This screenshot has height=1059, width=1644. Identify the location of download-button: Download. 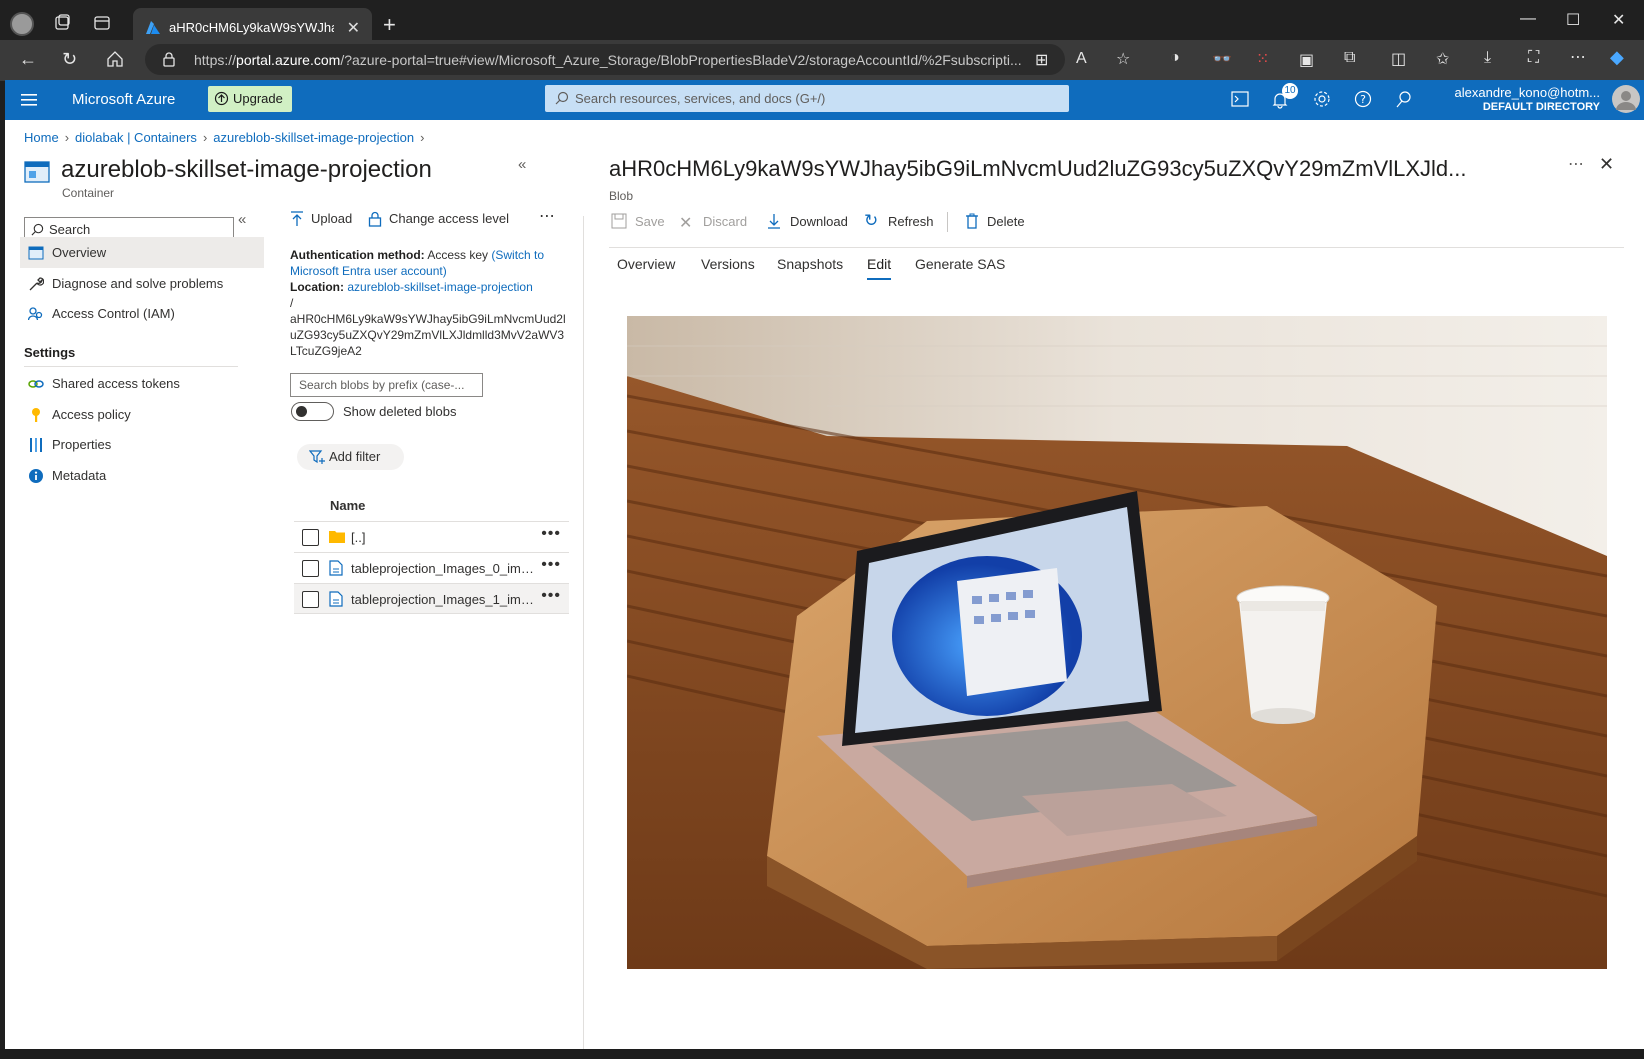
(807, 221).